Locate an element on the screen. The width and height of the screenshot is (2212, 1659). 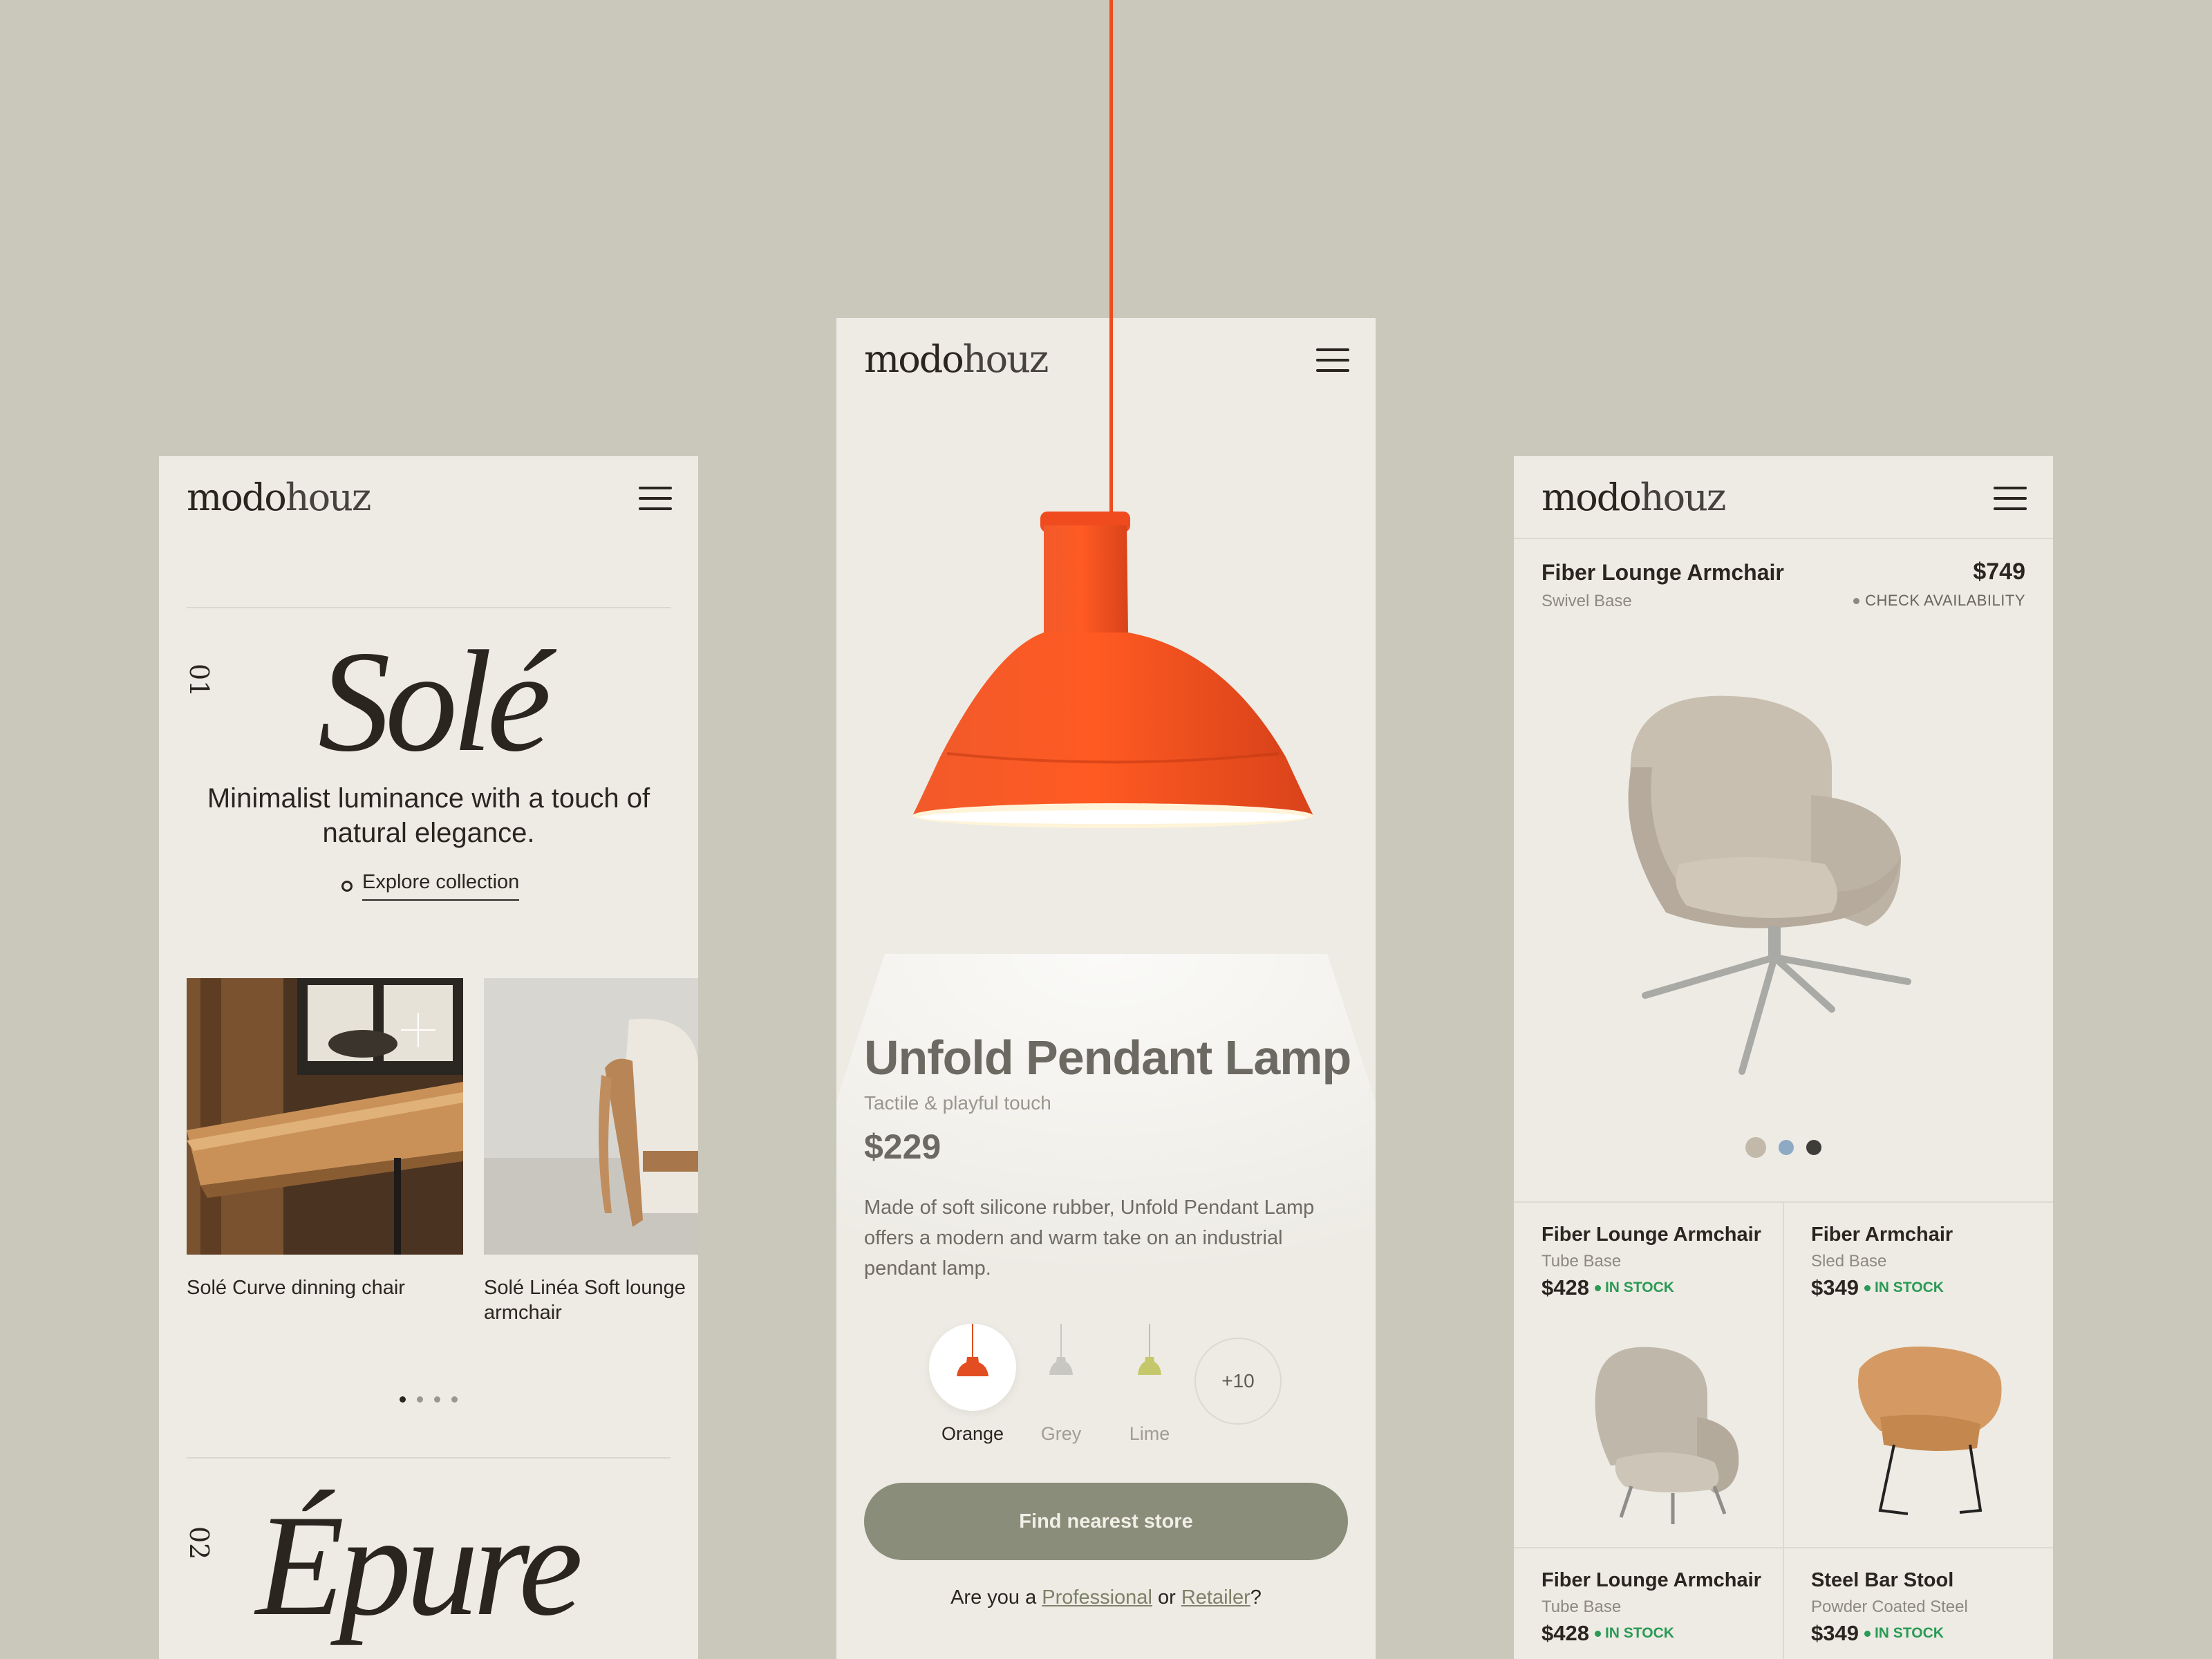
lamp-cord is located at coordinates (1111, 262).